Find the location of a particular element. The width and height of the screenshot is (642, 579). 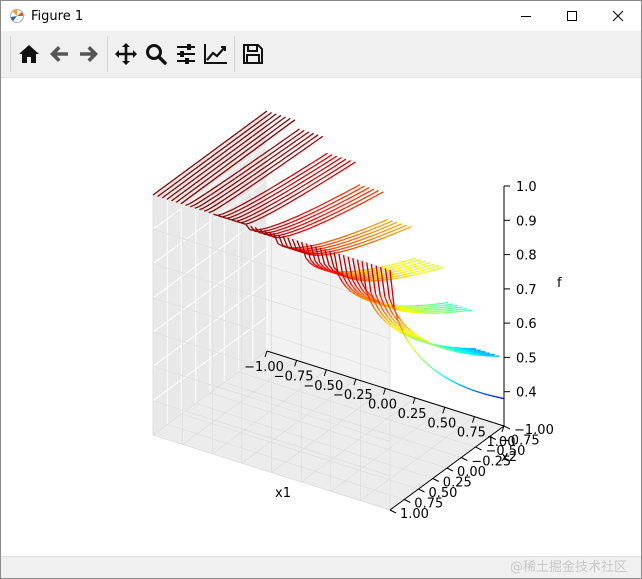

zoom-button is located at coordinates (156, 54).